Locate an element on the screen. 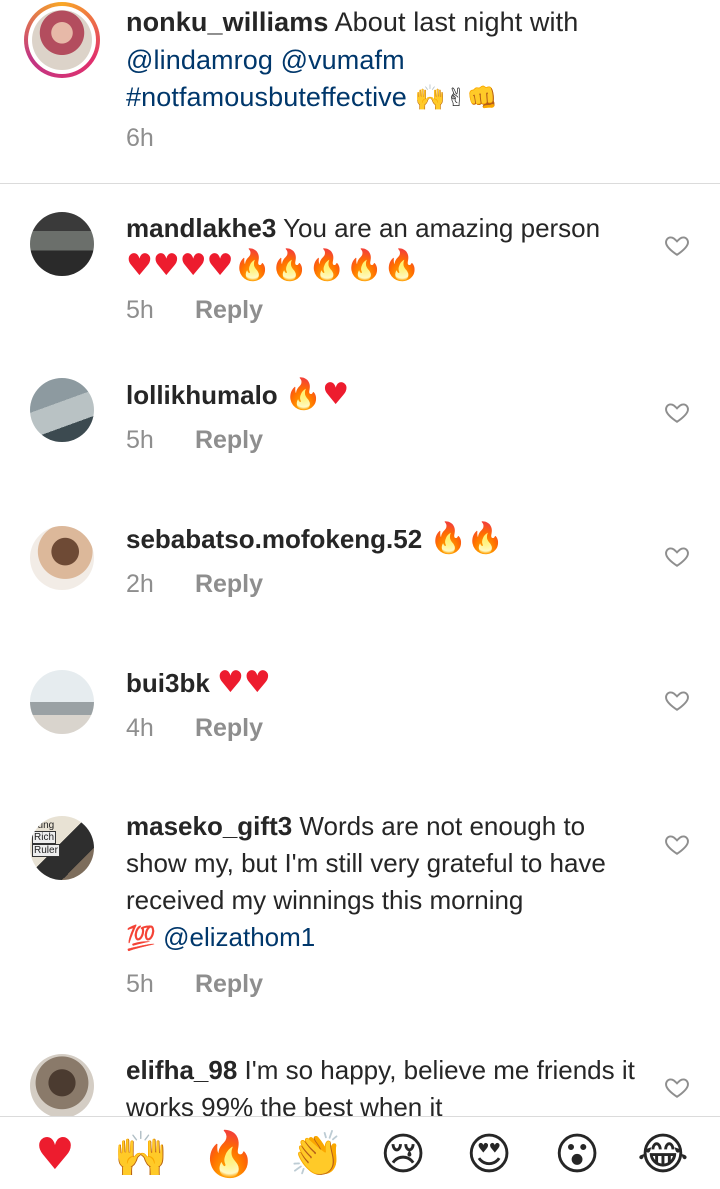 This screenshot has width=720, height=1189. hashtag-link: #notfamousbuteffective is located at coordinates (266, 97).